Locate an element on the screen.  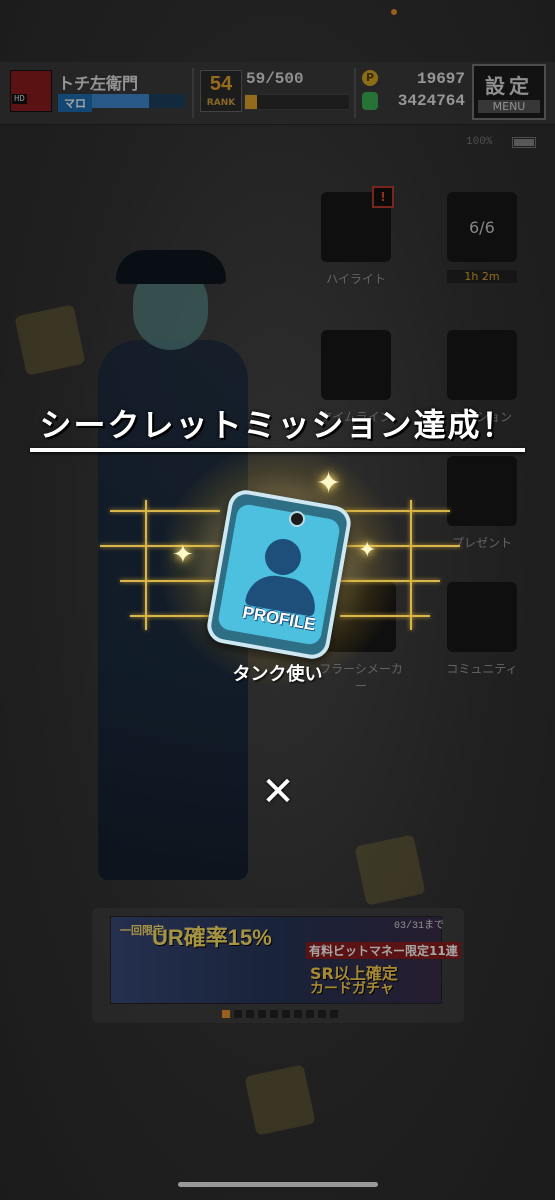
reward-name: タンク使い is located at coordinates (277, 674).